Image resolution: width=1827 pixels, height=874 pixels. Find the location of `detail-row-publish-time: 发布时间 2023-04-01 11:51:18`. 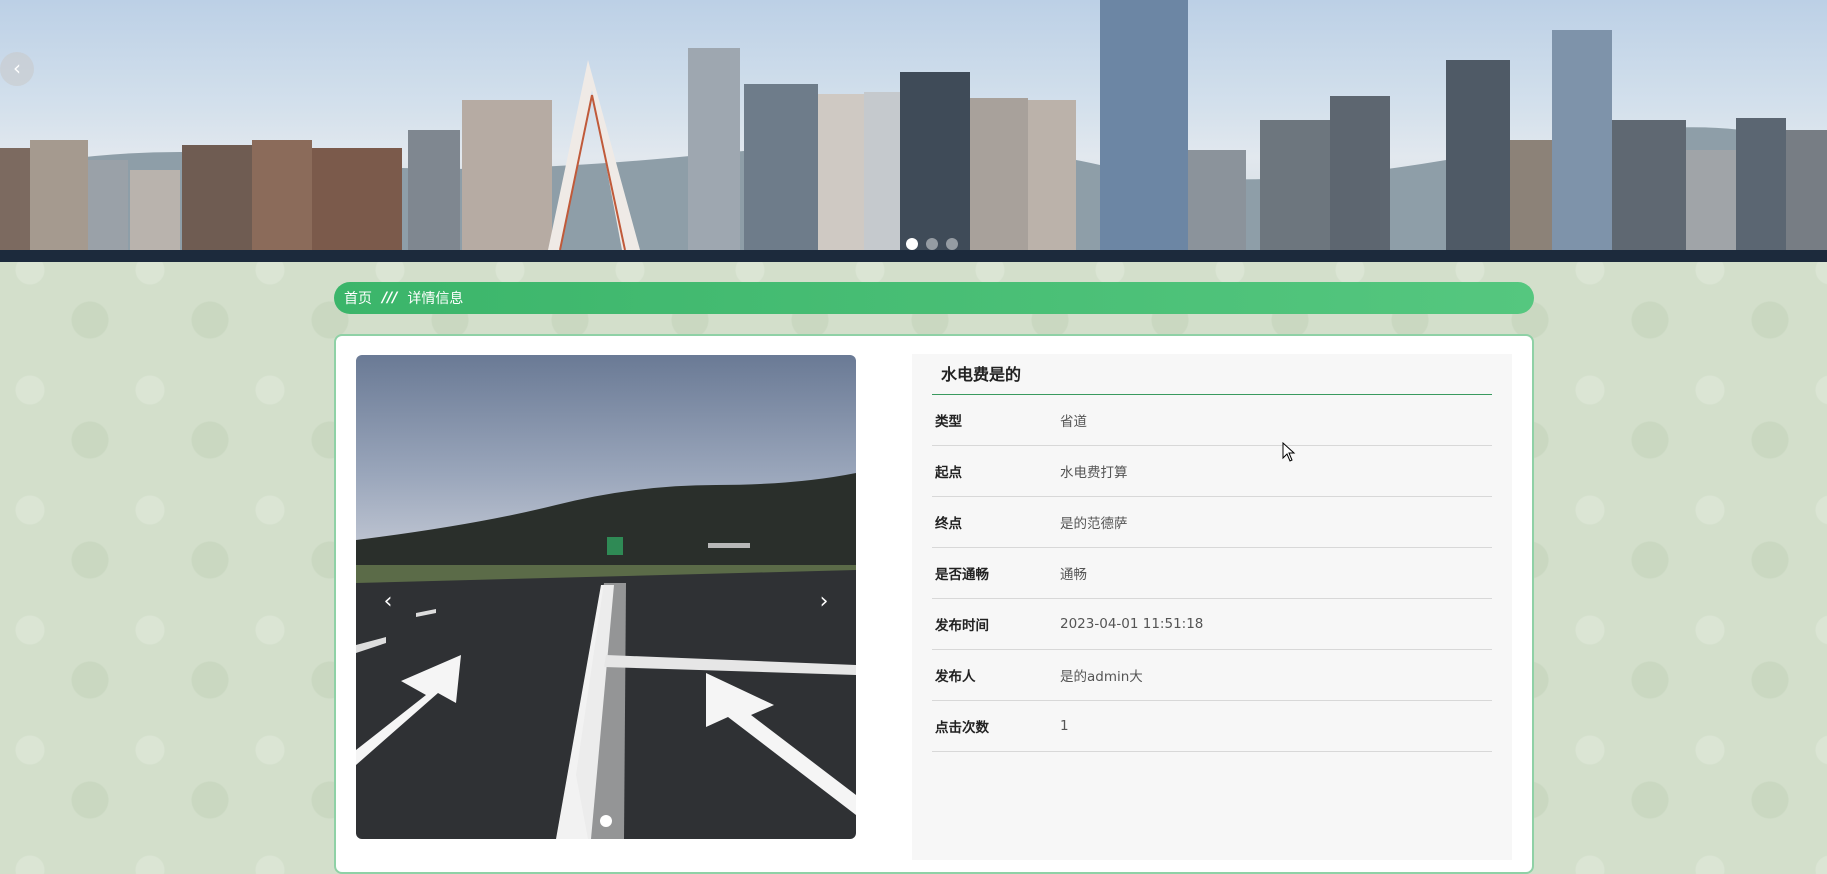

detail-row-publish-time: 发布时间 2023-04-01 11:51:18 is located at coordinates (1212, 624).